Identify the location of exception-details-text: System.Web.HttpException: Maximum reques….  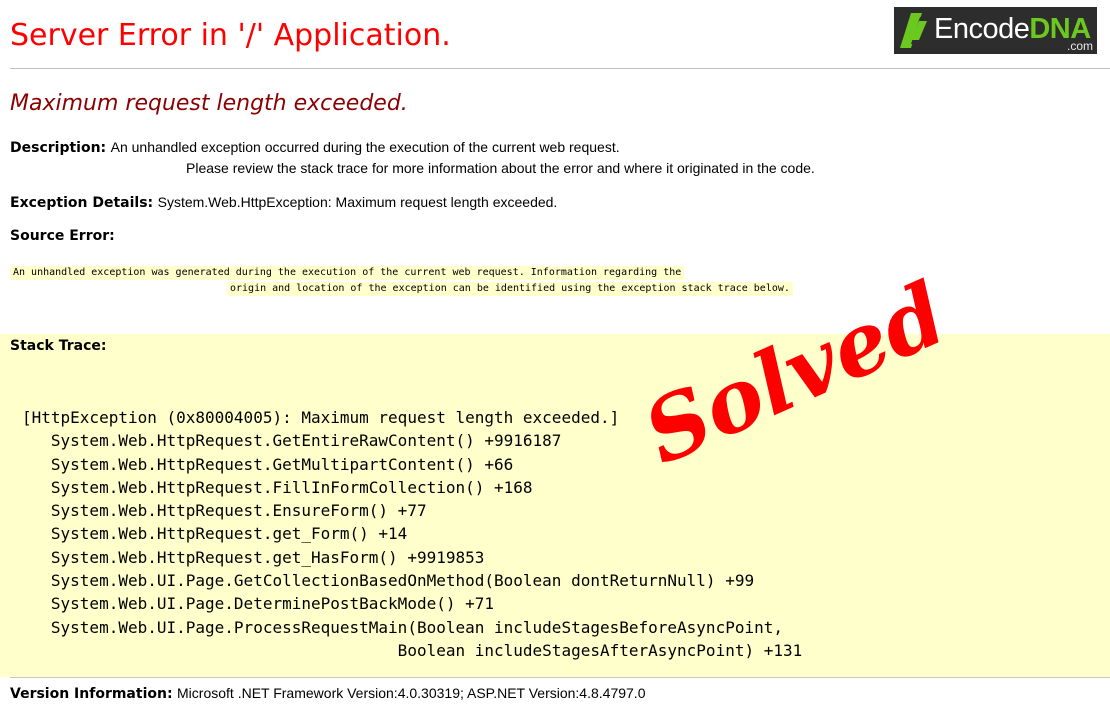
(357, 202).